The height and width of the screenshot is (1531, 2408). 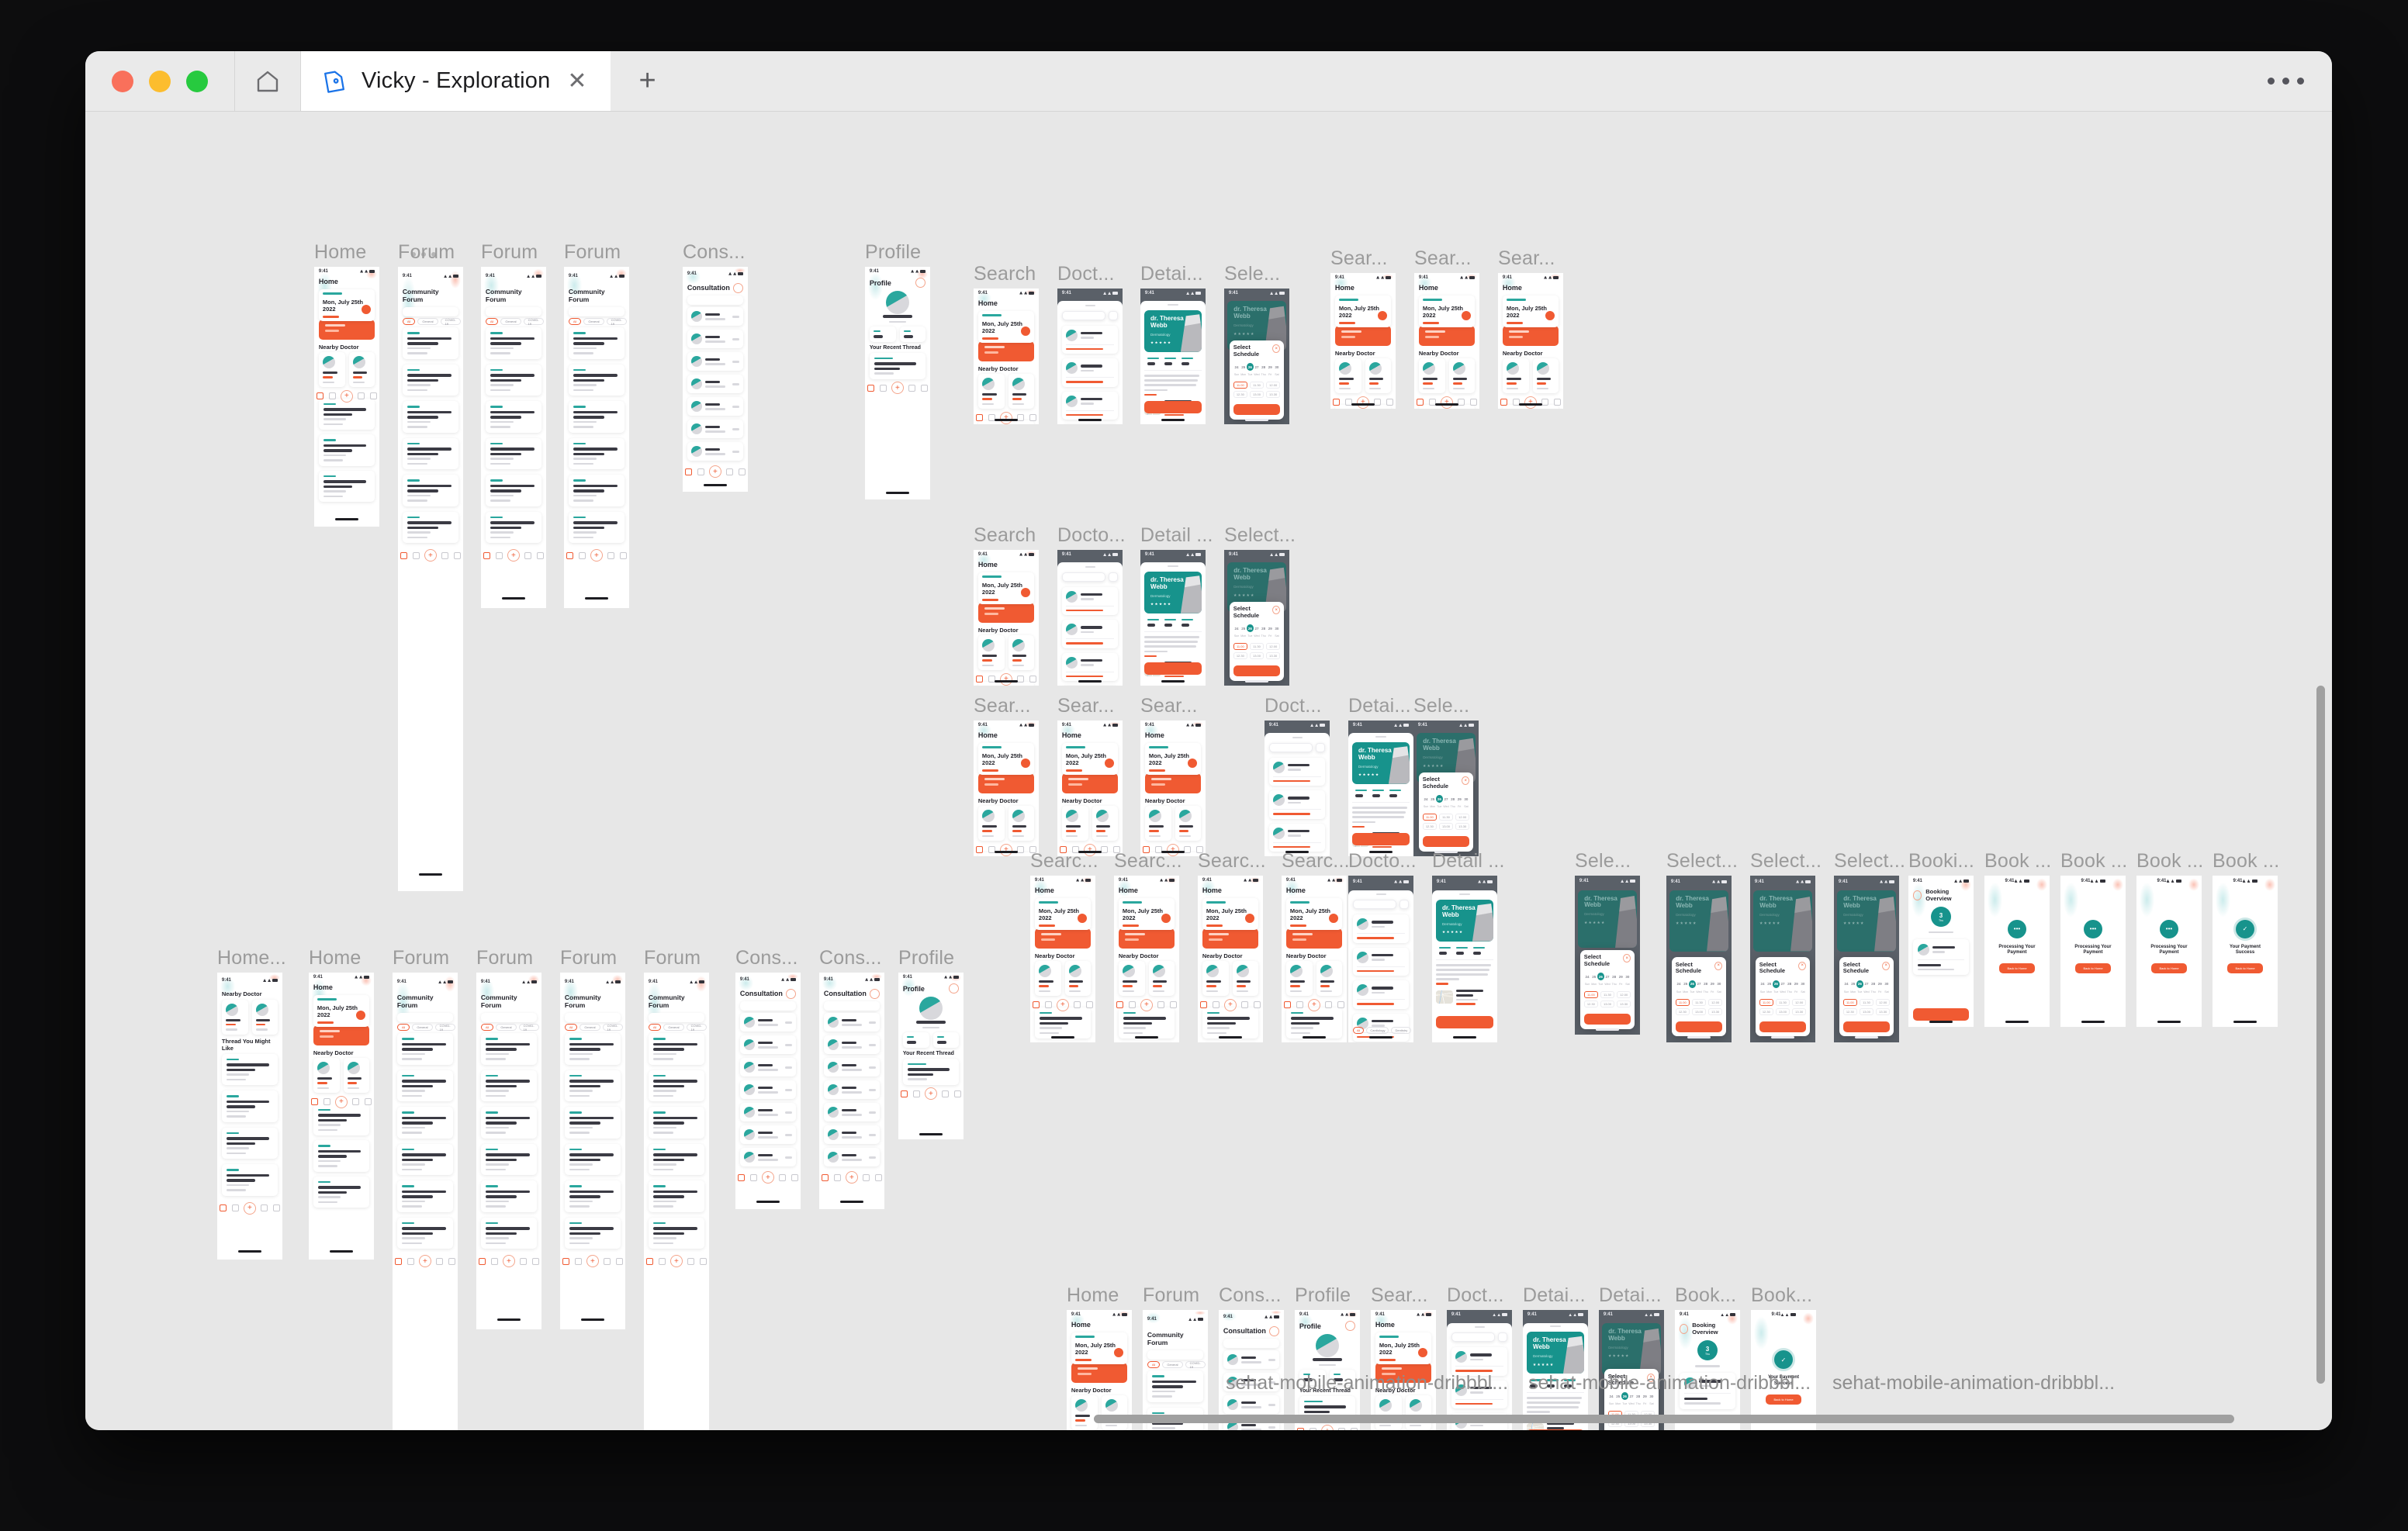 What do you see at coordinates (738, 287) in the screenshot?
I see `settings-icon` at bounding box center [738, 287].